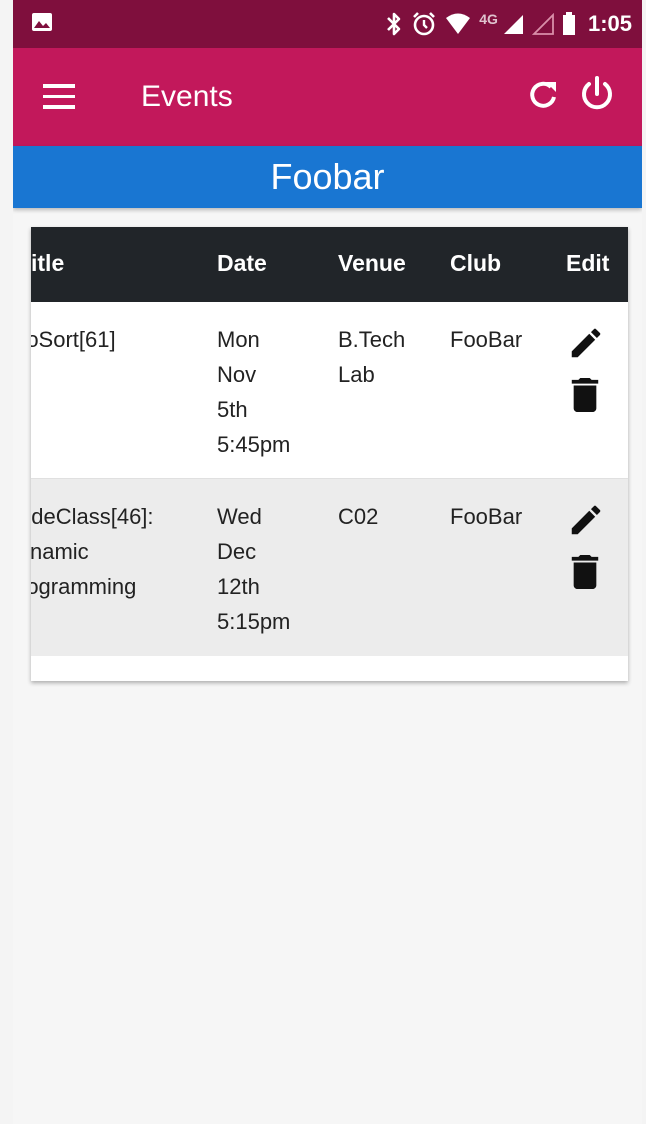  I want to click on status-time: 1:05, so click(609, 23).